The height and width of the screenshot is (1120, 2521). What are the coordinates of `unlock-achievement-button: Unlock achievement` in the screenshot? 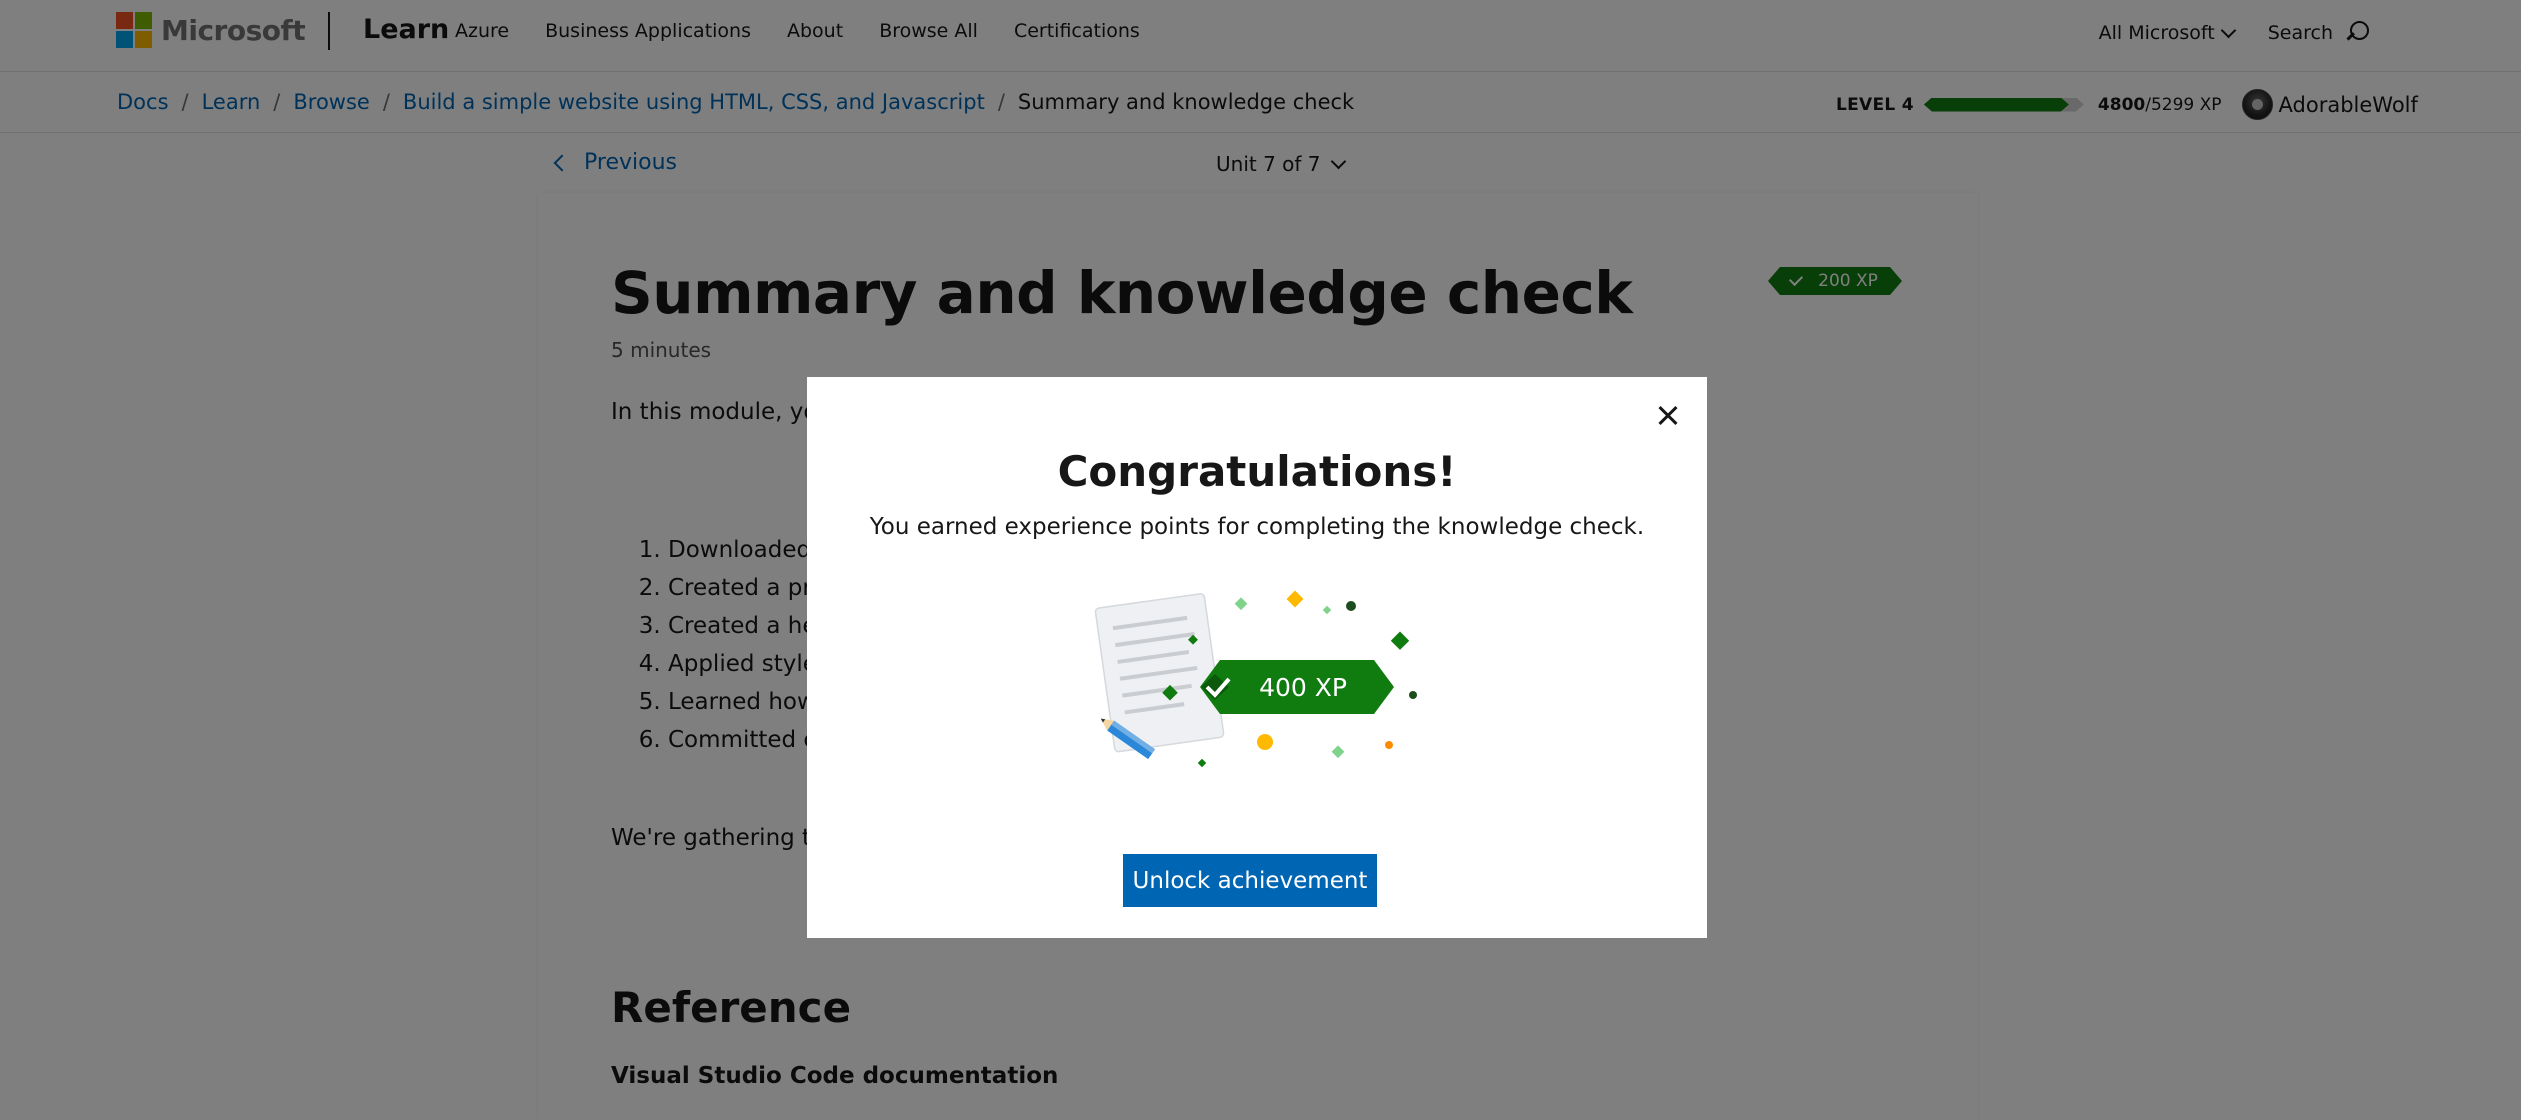 It's located at (1250, 880).